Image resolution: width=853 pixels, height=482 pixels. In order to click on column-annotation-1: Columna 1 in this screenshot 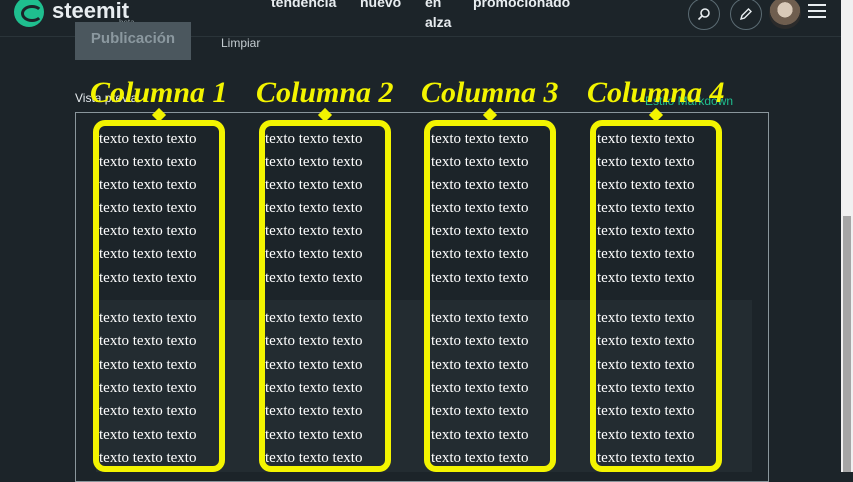, I will do `click(159, 92)`.